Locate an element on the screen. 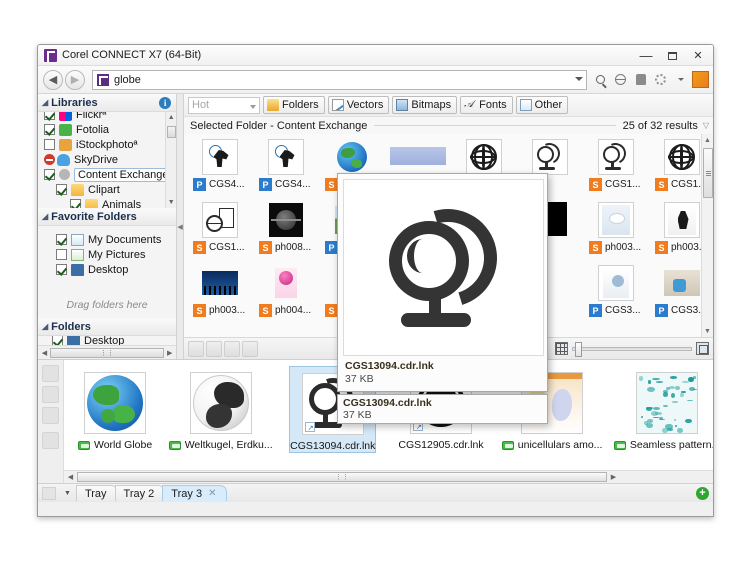 The height and width of the screenshot is (566, 755). favorite-item-my-pictures: My Pictures is located at coordinates (109, 254).